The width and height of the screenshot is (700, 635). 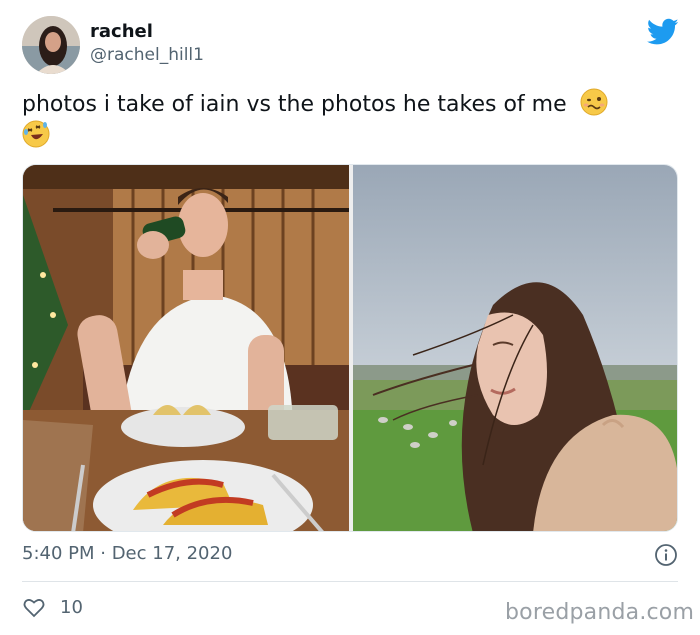 What do you see at coordinates (594, 102) in the screenshot?
I see `woozy-face-emoji` at bounding box center [594, 102].